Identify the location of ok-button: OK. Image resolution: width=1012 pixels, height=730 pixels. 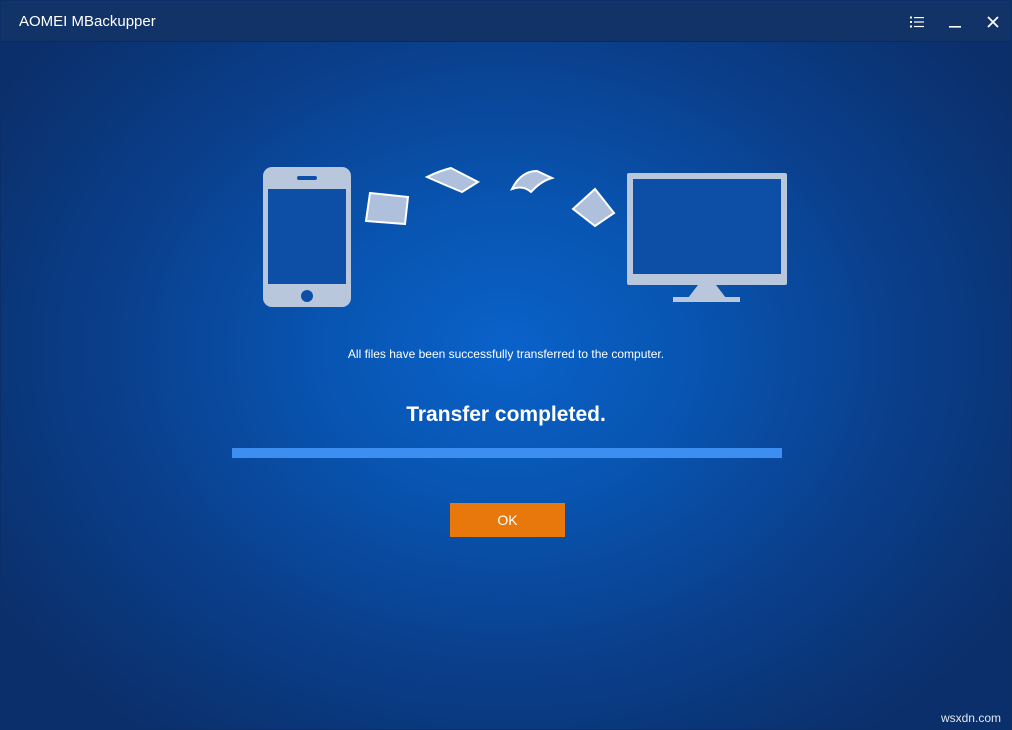
(507, 520).